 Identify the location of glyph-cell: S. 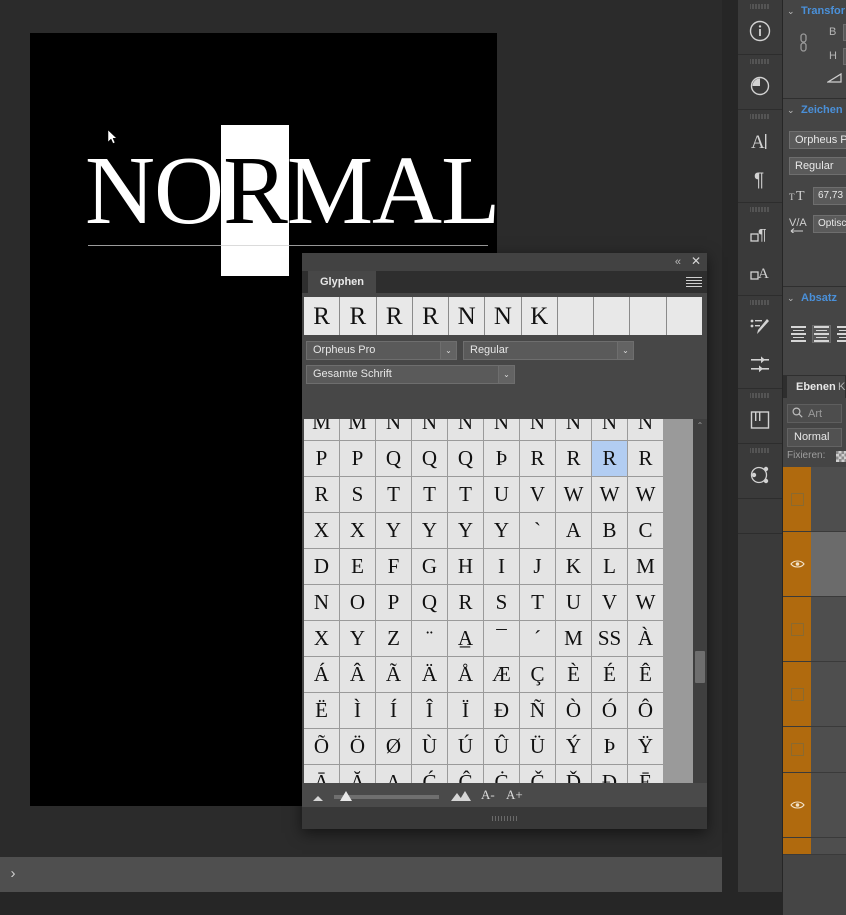
(357, 494).